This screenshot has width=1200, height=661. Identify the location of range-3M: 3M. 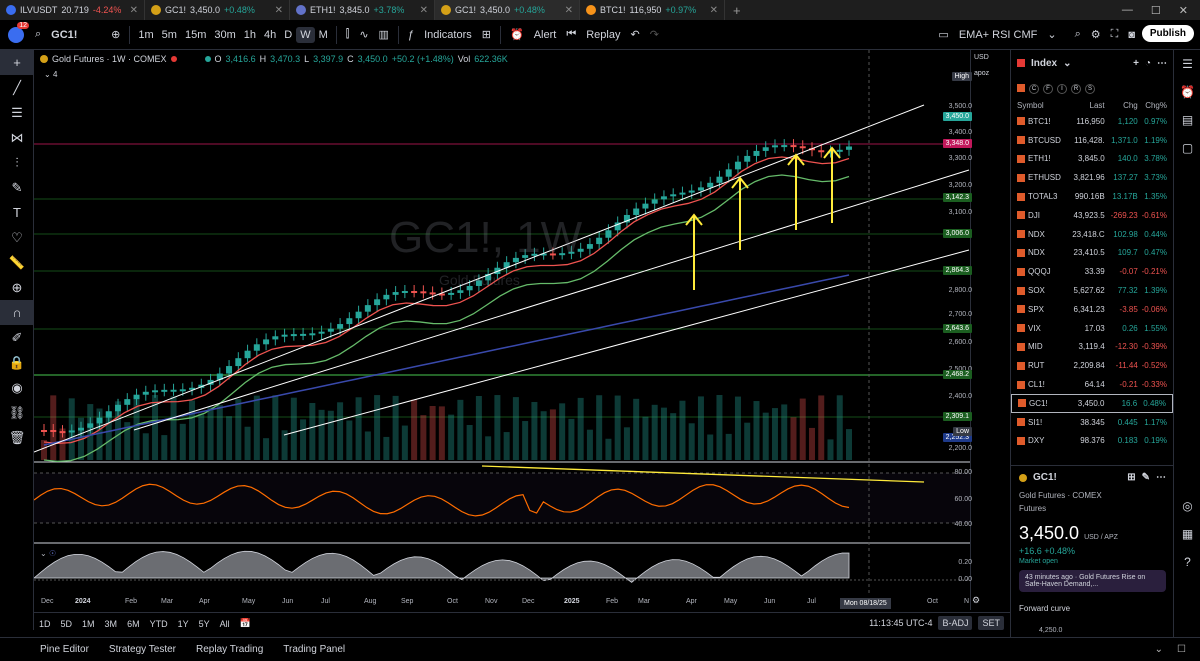
(111, 624).